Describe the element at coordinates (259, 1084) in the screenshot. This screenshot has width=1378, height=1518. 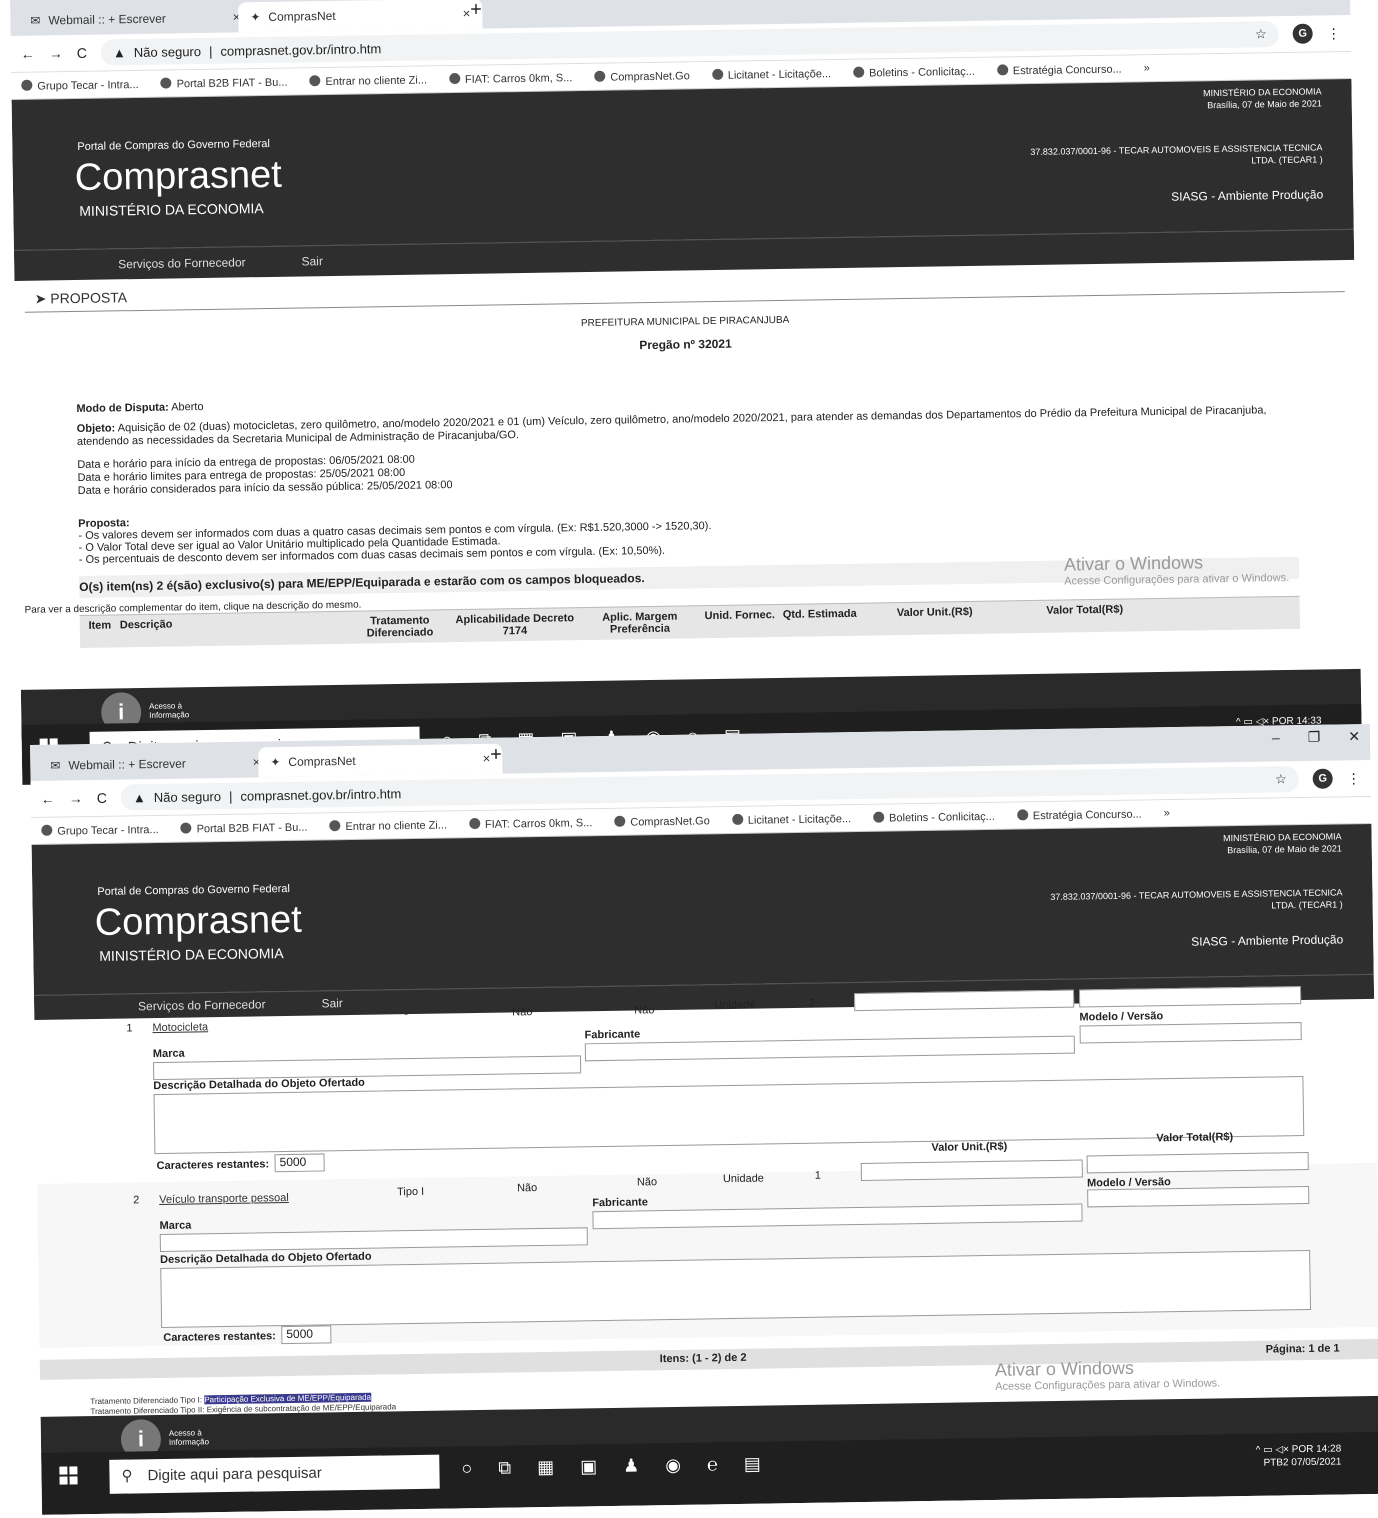
I see `detailed-description-label: Descrição Detalhada do Objeto Ofertado` at that location.